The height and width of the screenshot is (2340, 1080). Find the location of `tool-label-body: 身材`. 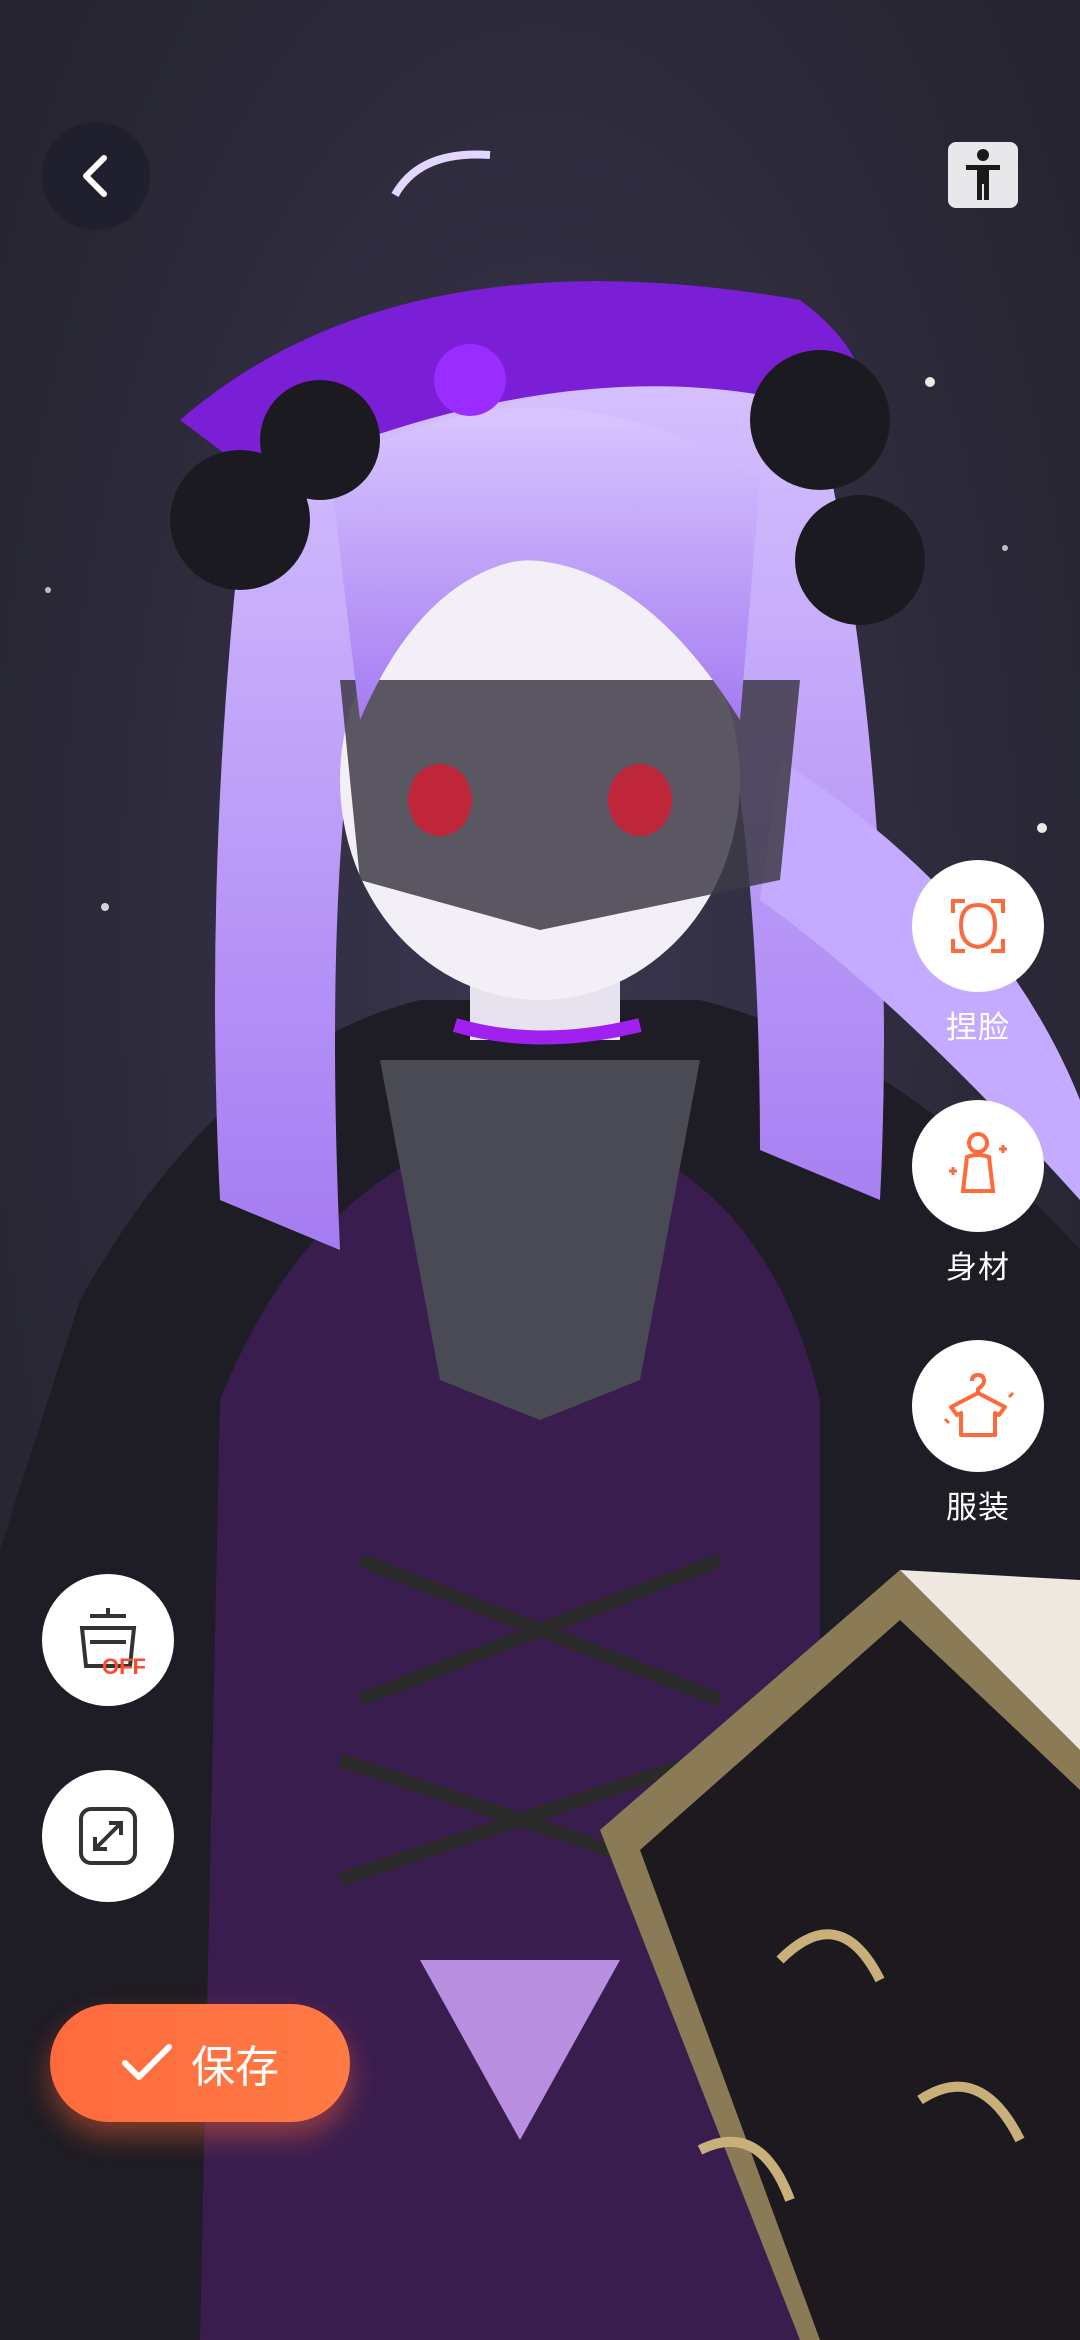

tool-label-body: 身材 is located at coordinates (978, 1267).